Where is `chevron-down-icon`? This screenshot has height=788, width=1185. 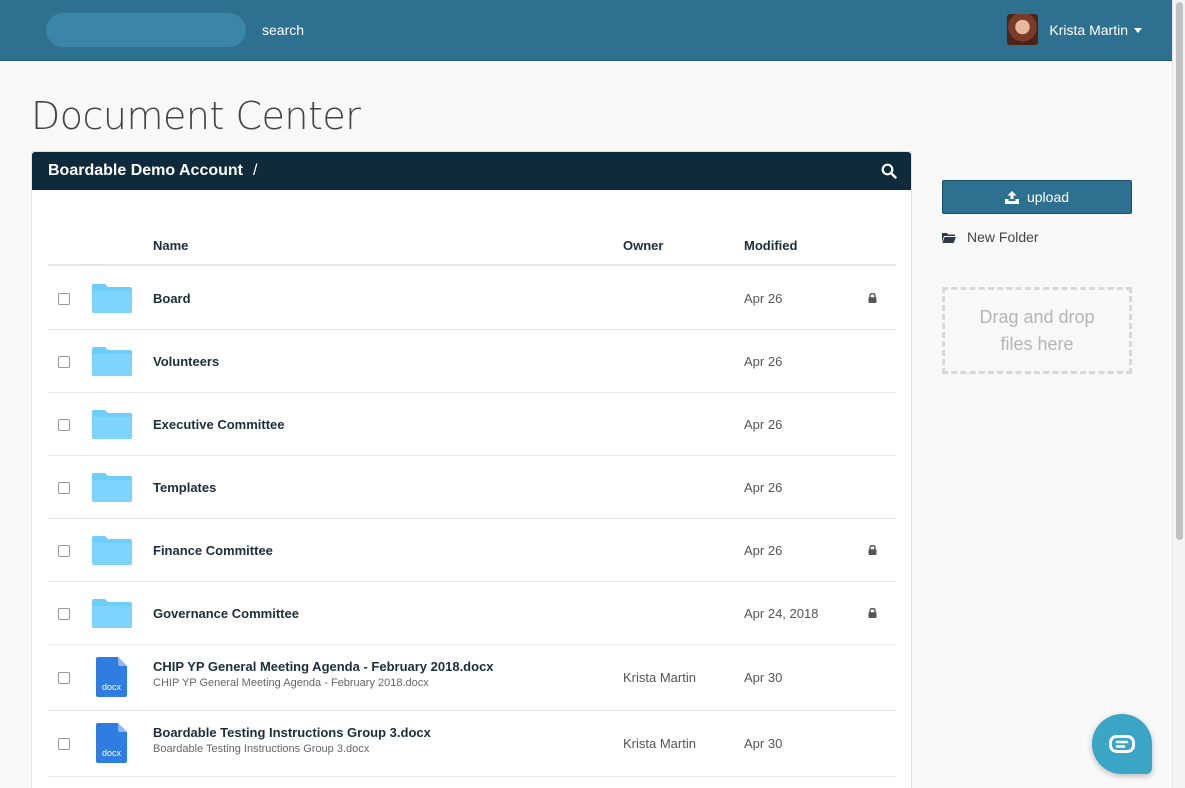 chevron-down-icon is located at coordinates (1138, 30).